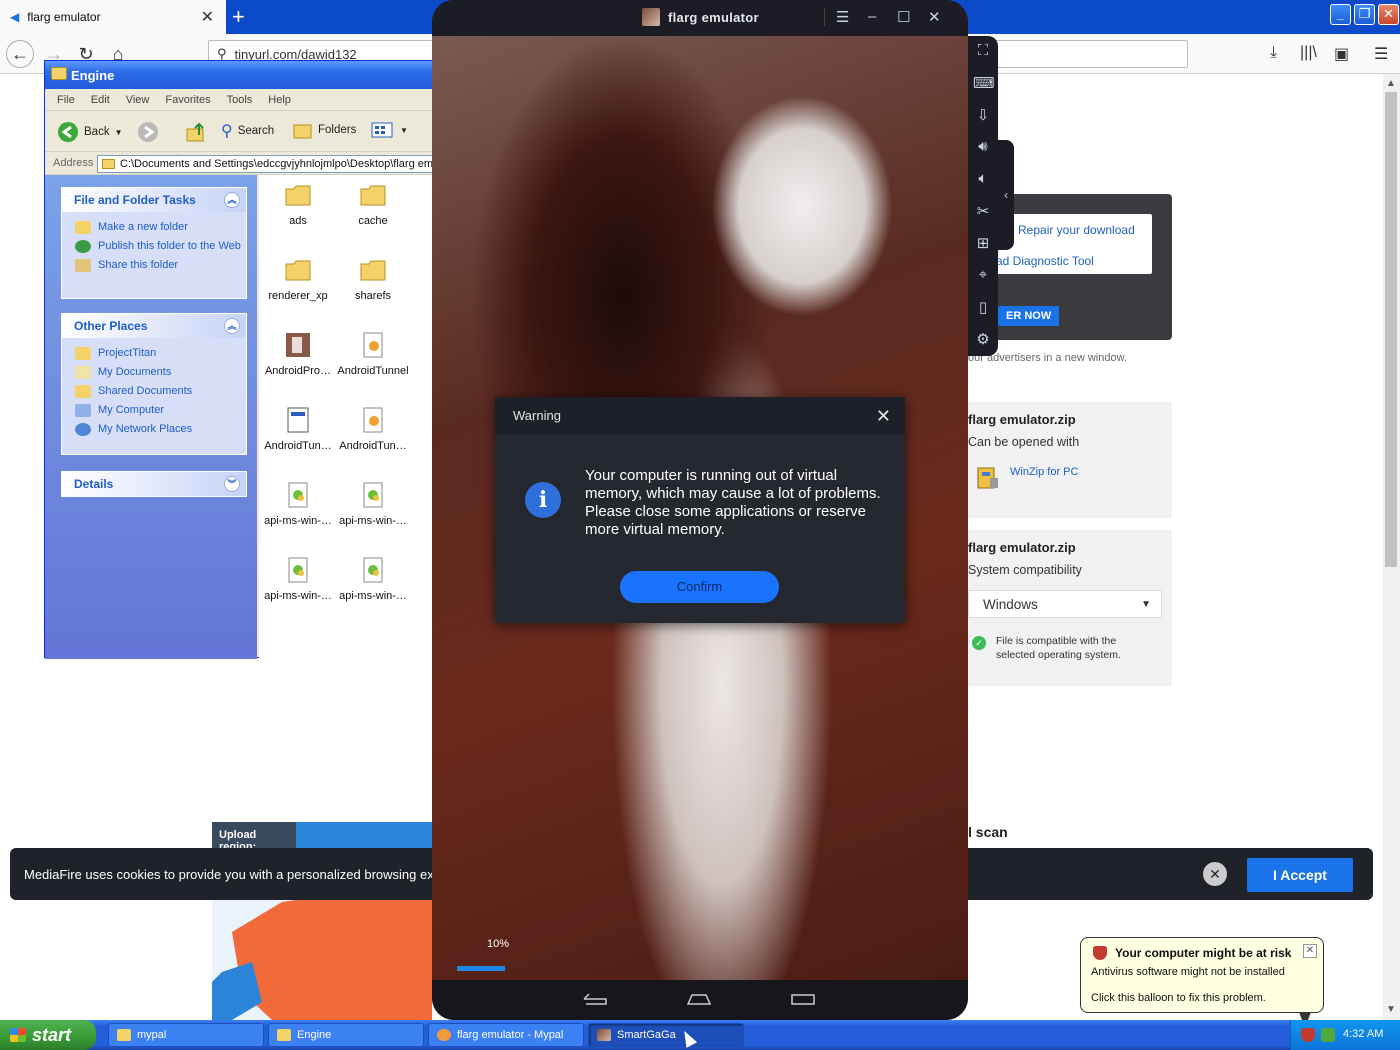 The width and height of the screenshot is (1400, 1050). I want to click on place-projecttitan: ProjectTitan, so click(154, 353).